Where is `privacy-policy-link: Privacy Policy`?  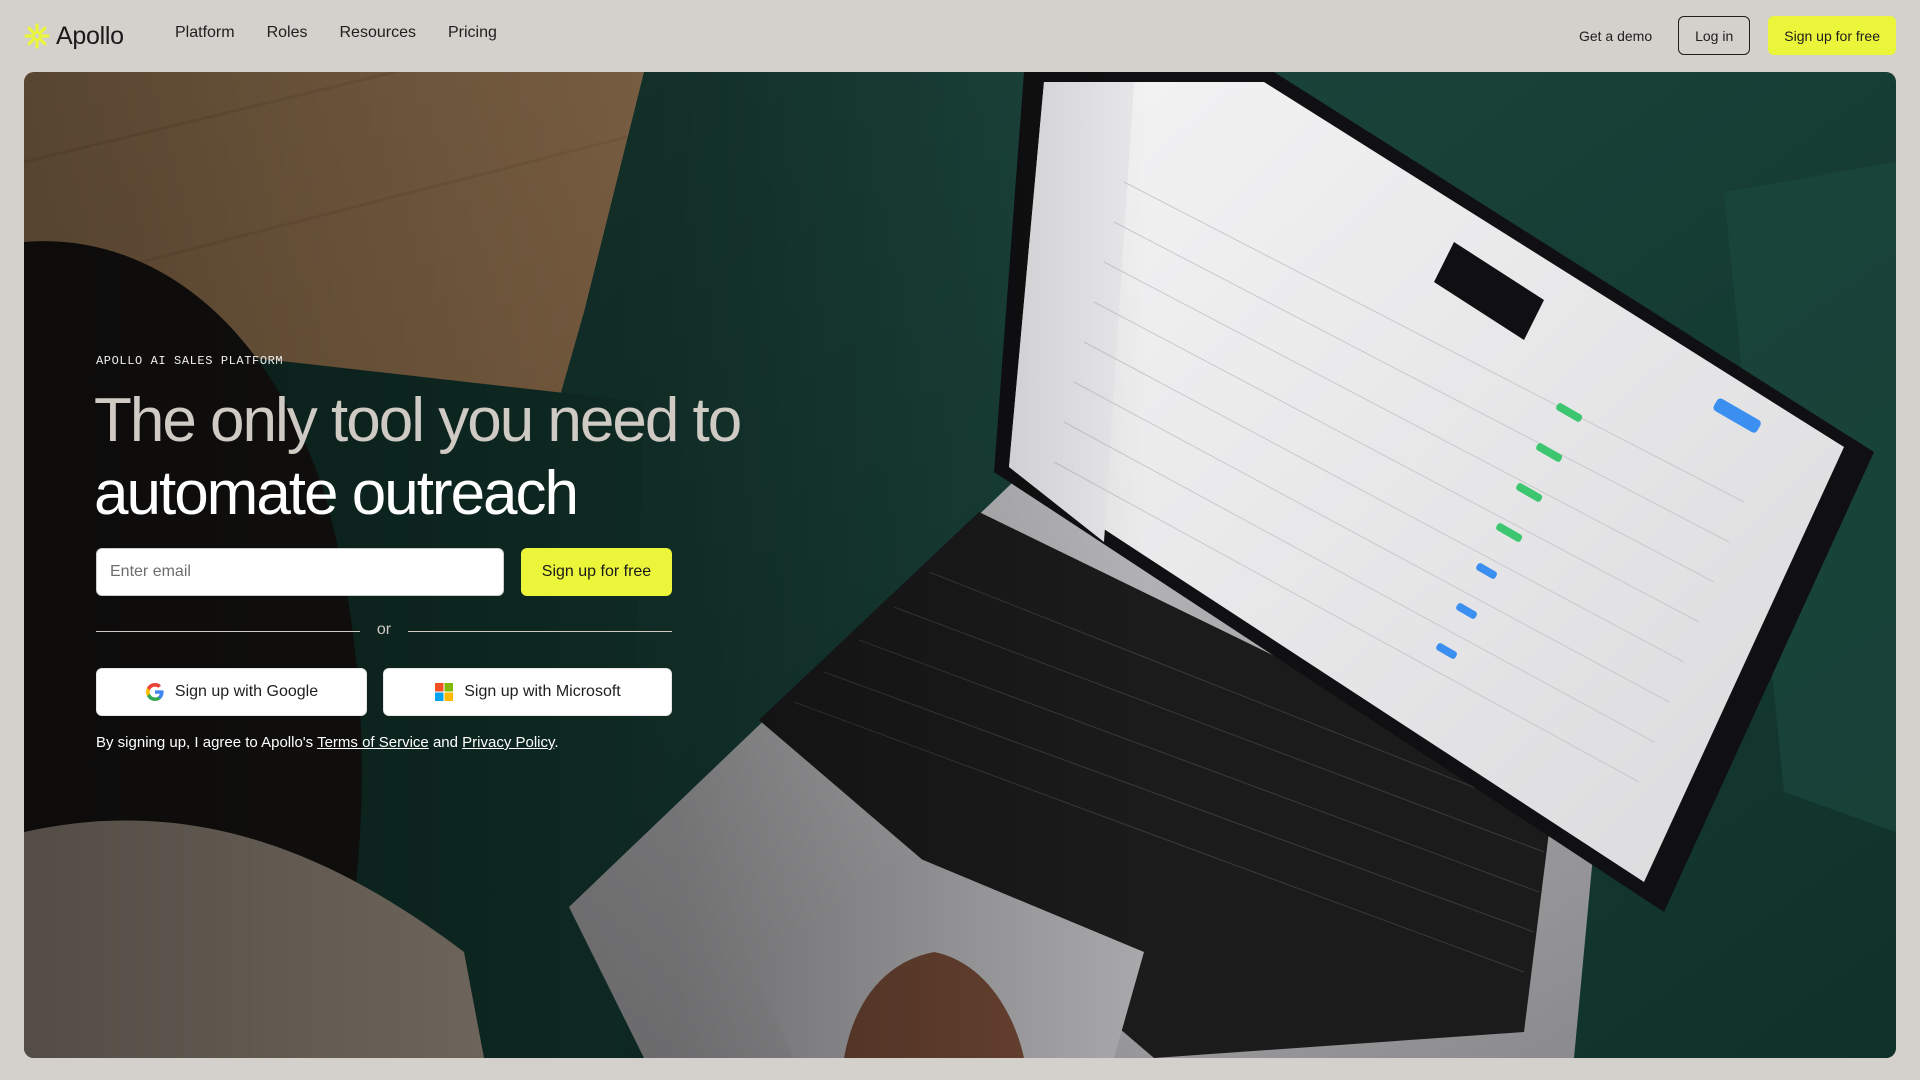 privacy-policy-link: Privacy Policy is located at coordinates (508, 742).